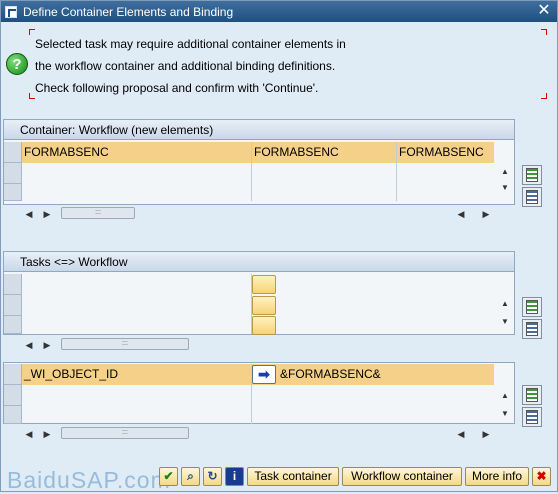 This screenshot has height=494, width=558. Describe the element at coordinates (279, 11) in the screenshot. I see `title-bar: Define Container Elements and Binding ✕` at that location.